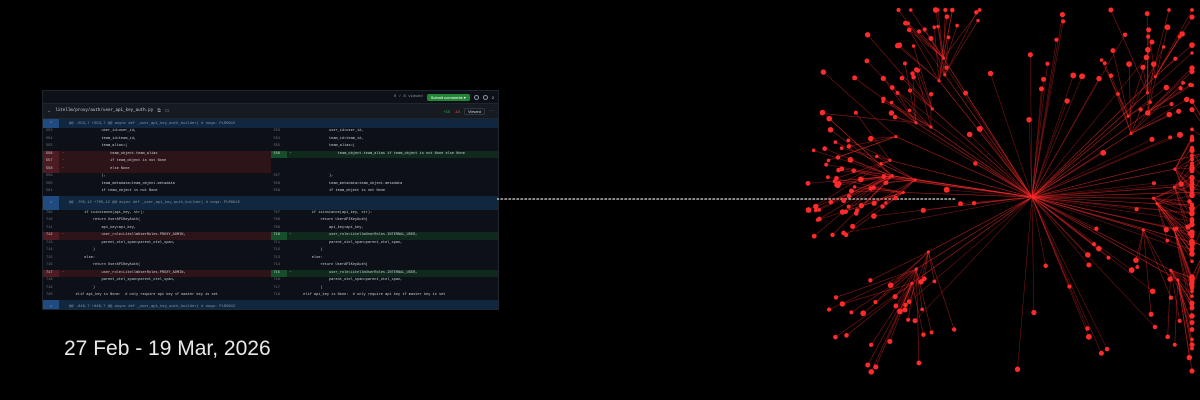  I want to click on code-line: if team_object is not None, so click(112, 191).